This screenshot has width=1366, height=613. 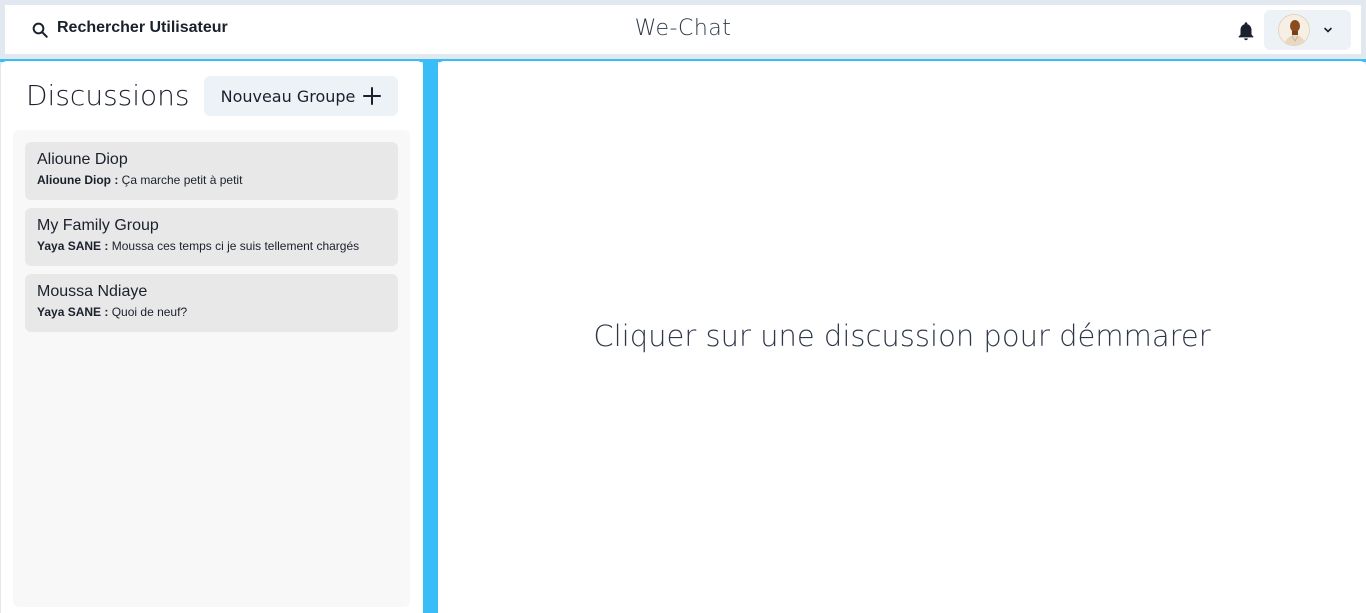 I want to click on chat-message: Ça marche petit à petit, so click(x=182, y=180).